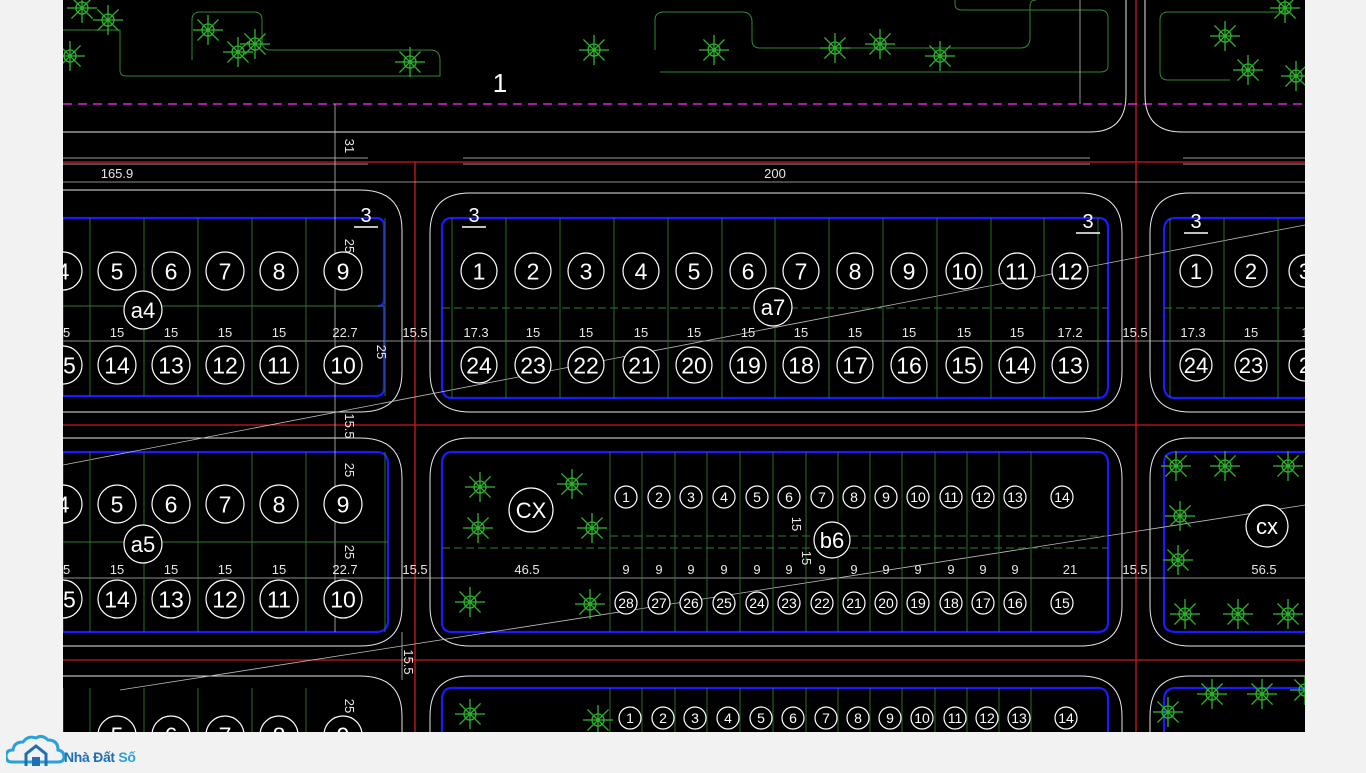 The image size is (1366, 773). I want to click on road-width-v-mid: 15.5, so click(349, 425).